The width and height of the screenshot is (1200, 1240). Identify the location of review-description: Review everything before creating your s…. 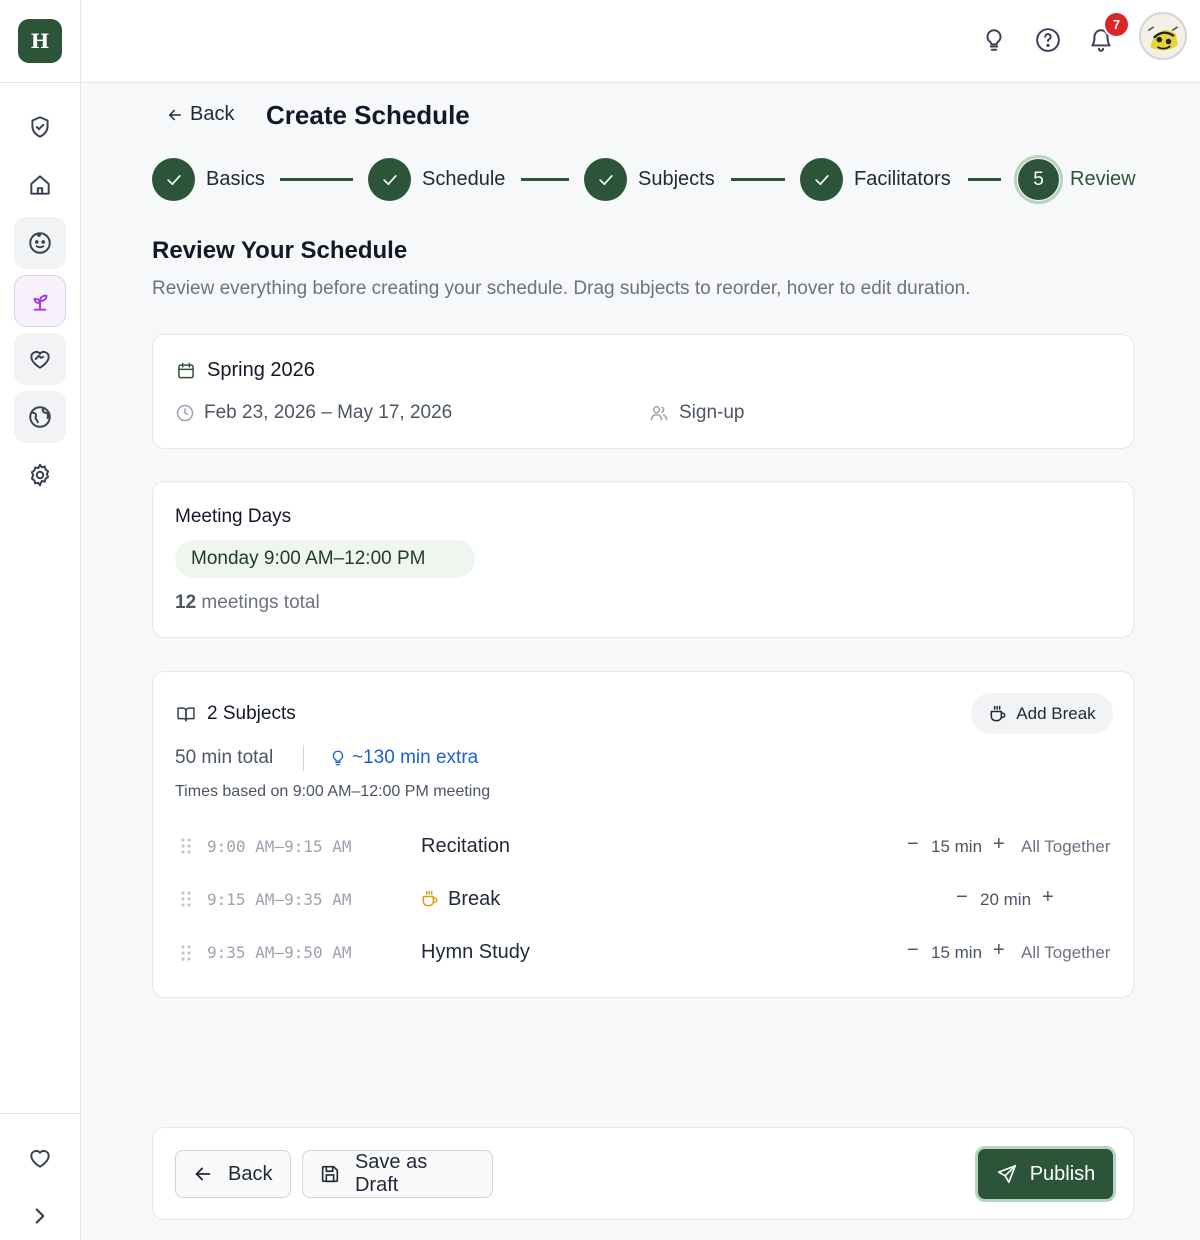
(561, 288).